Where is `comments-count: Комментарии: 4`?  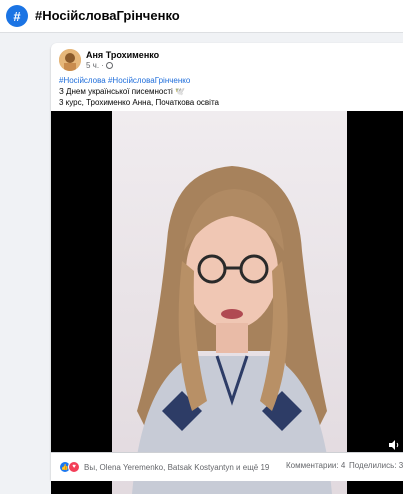
comments-count: Комментарии: 4 is located at coordinates (315, 465).